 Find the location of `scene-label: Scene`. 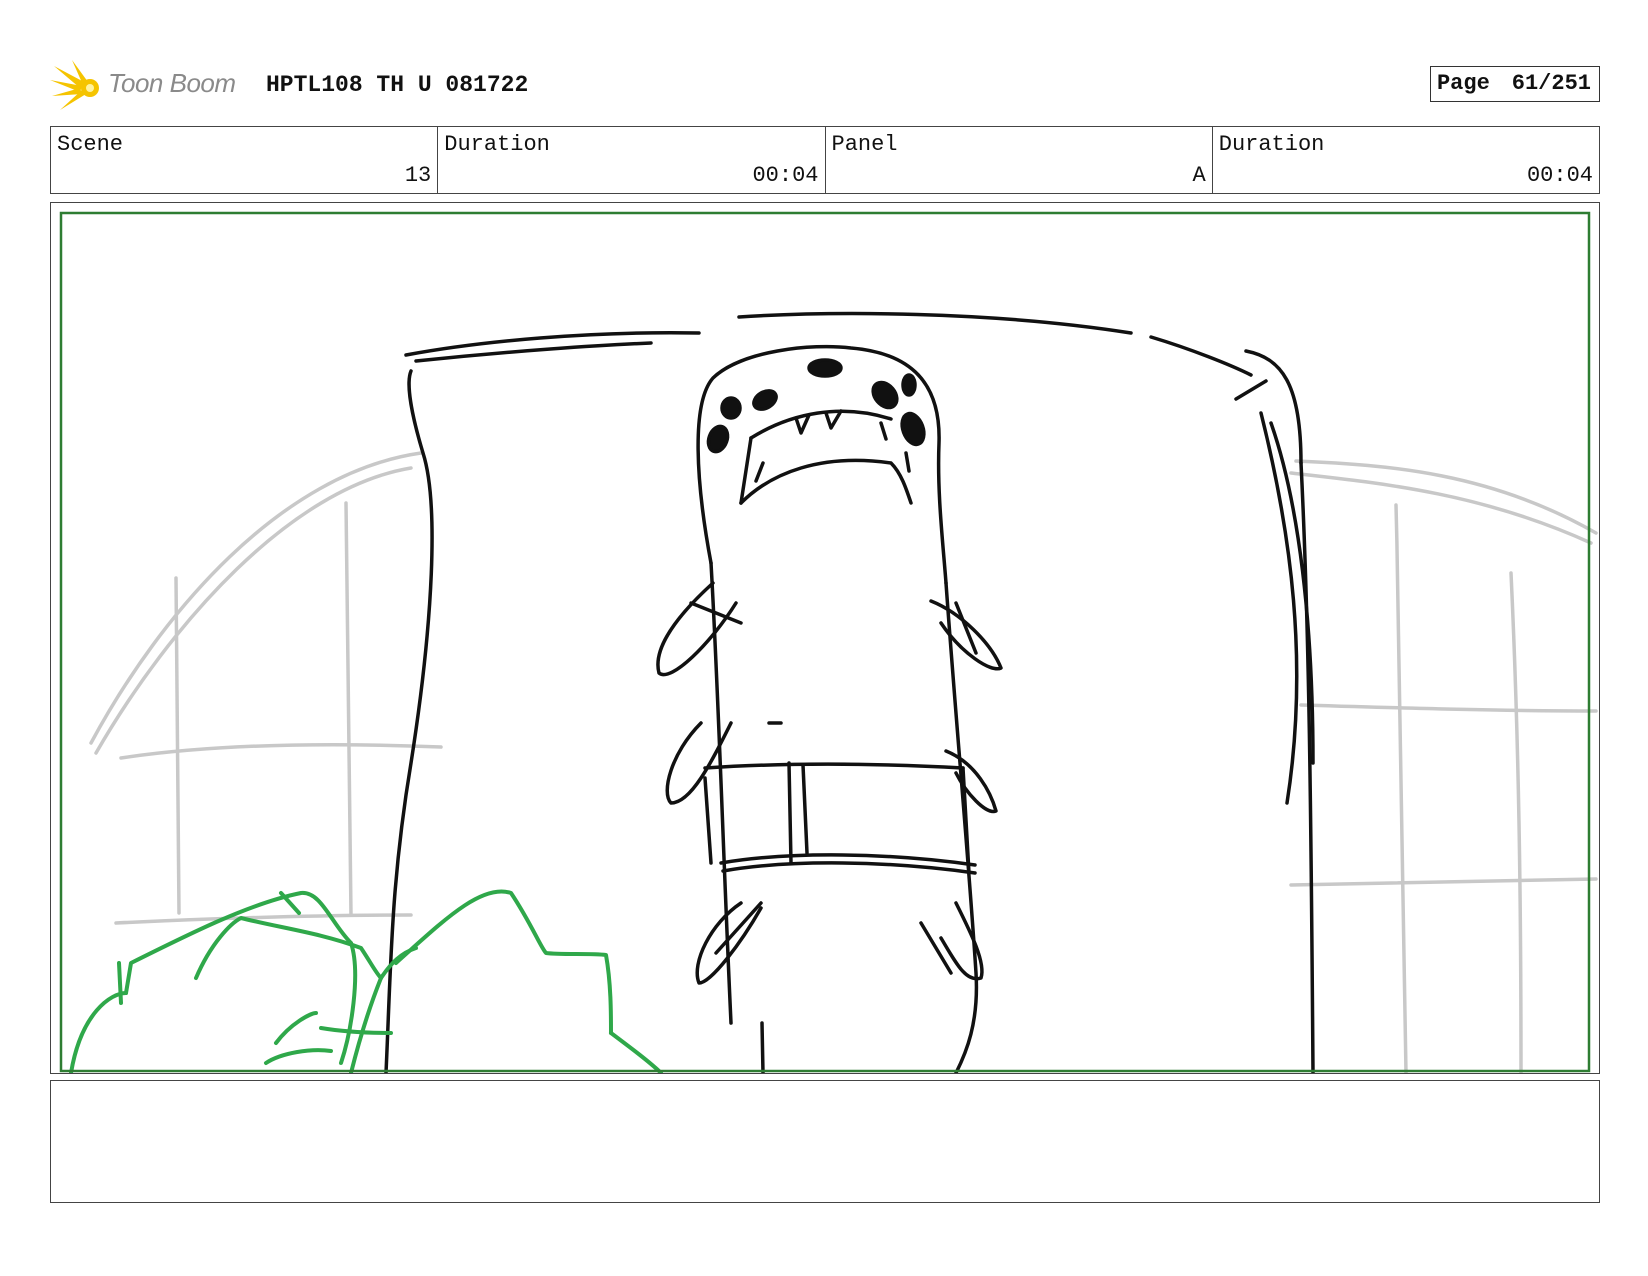

scene-label: Scene is located at coordinates (90, 144).